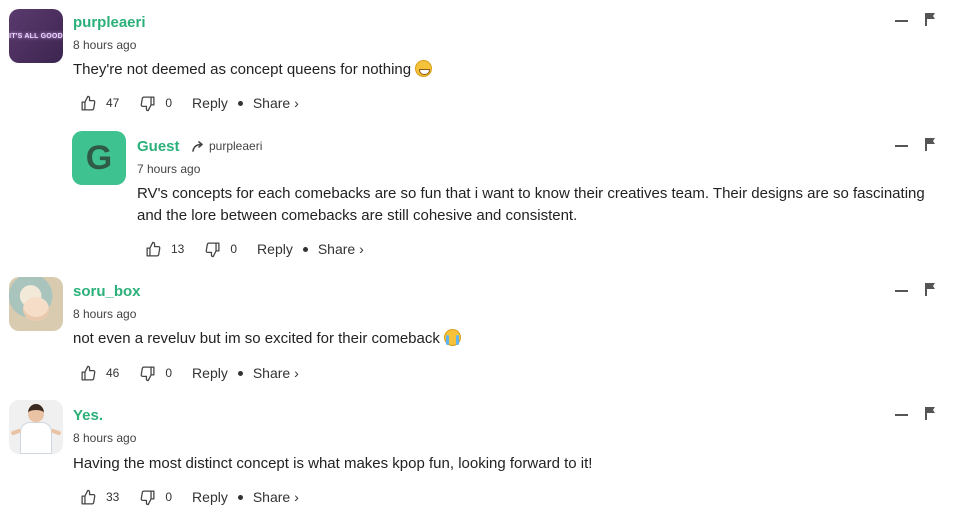 Image resolution: width=960 pixels, height=513 pixels. What do you see at coordinates (189, 373) in the screenshot?
I see `comment-actions: 46 0 Reply Share ›` at bounding box center [189, 373].